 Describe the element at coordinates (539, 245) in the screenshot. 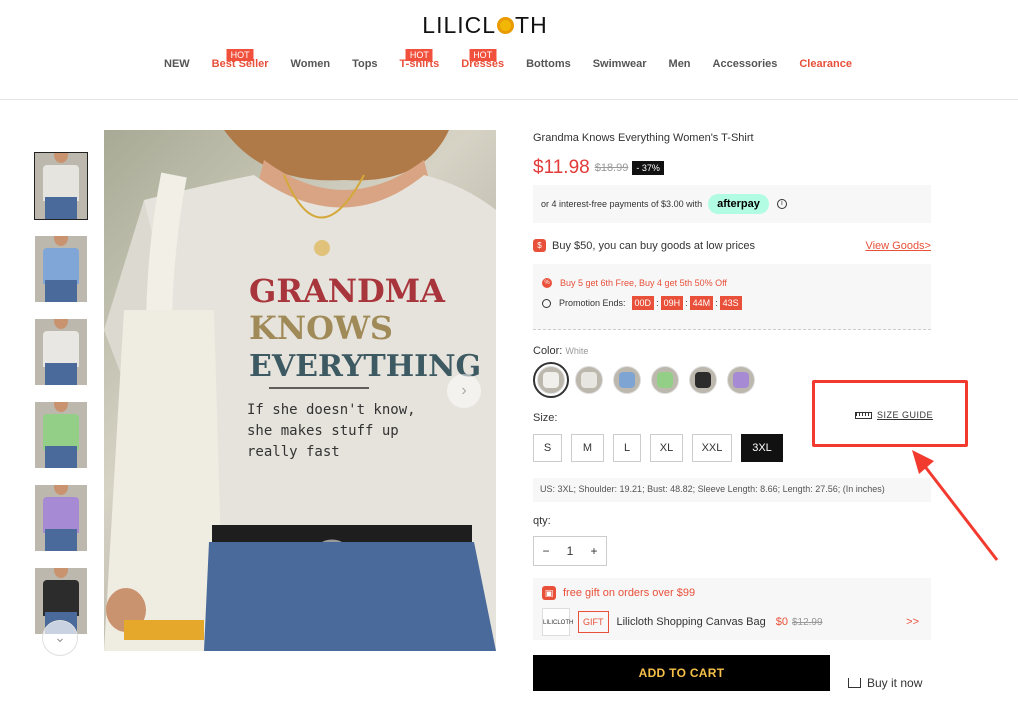

I see `coupon-icon: $` at that location.